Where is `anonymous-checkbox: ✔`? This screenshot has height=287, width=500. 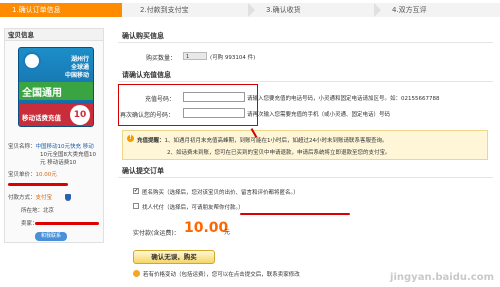 anonymous-checkbox: ✔ is located at coordinates (136, 191).